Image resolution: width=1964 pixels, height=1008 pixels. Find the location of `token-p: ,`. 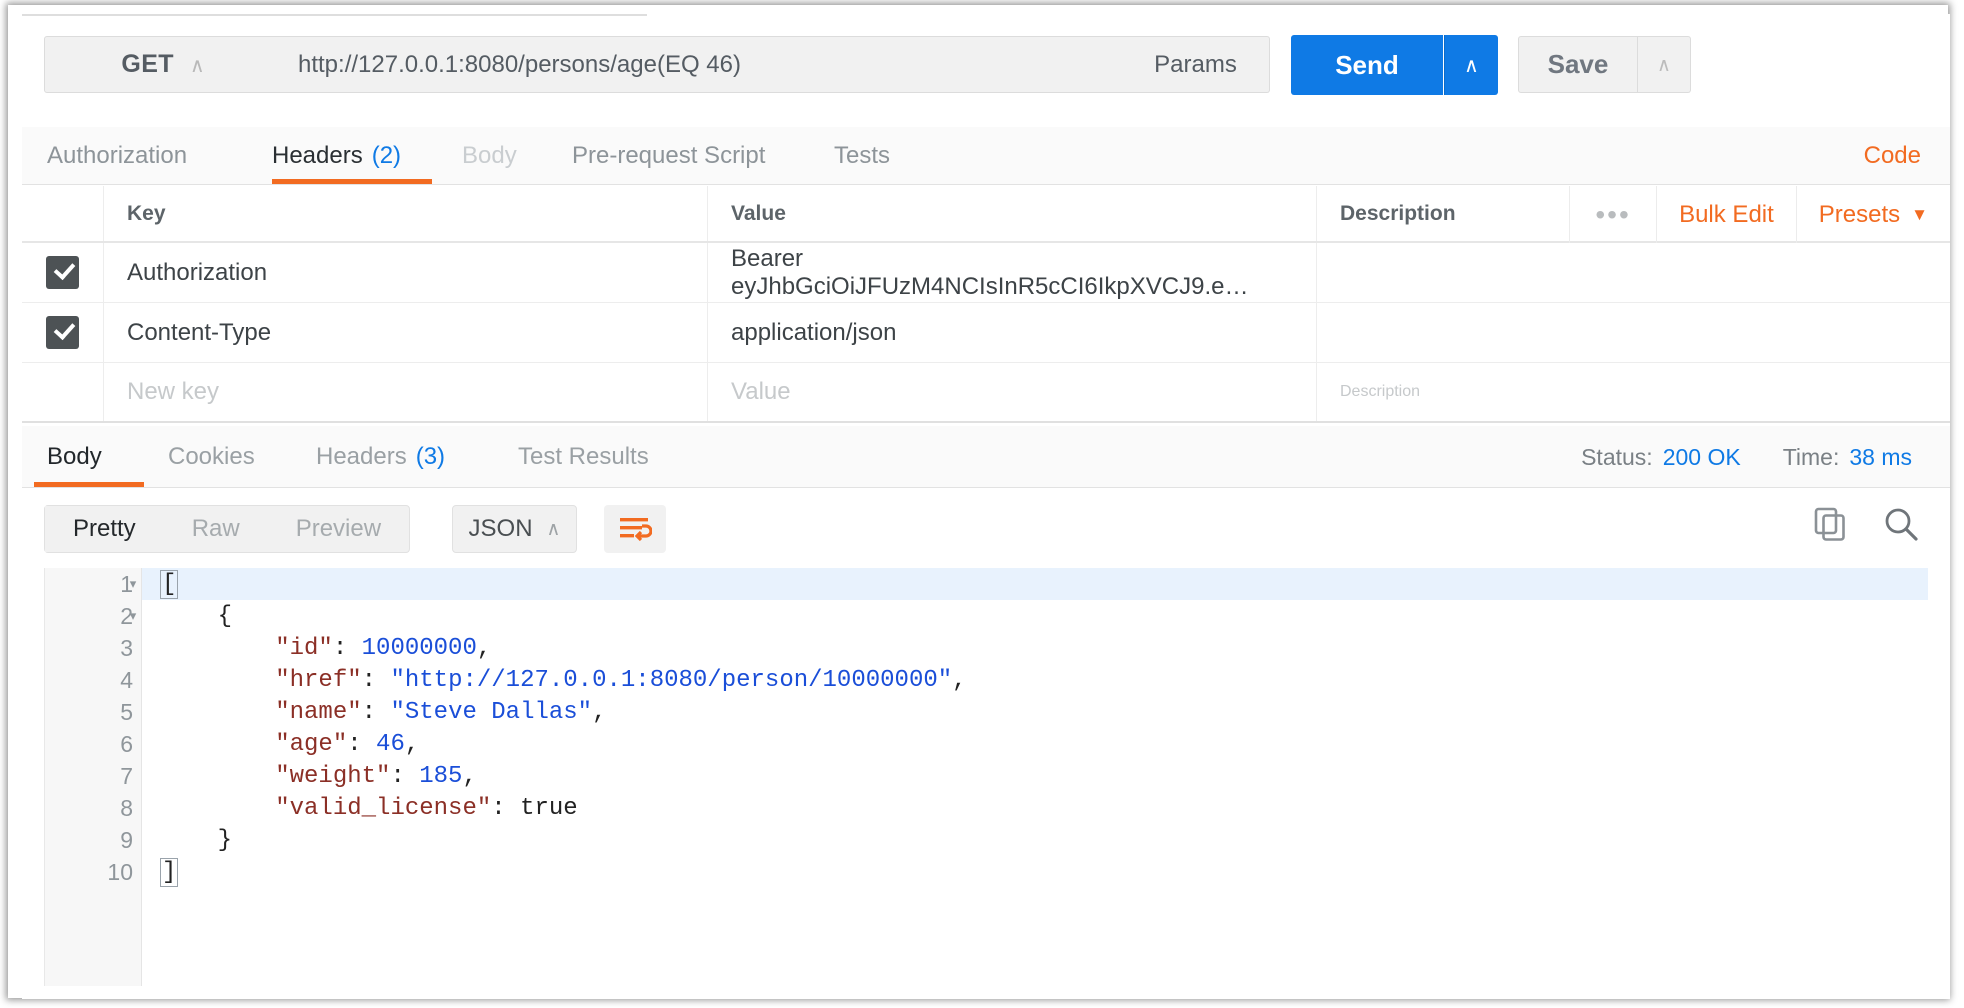

token-p: , is located at coordinates (469, 776).